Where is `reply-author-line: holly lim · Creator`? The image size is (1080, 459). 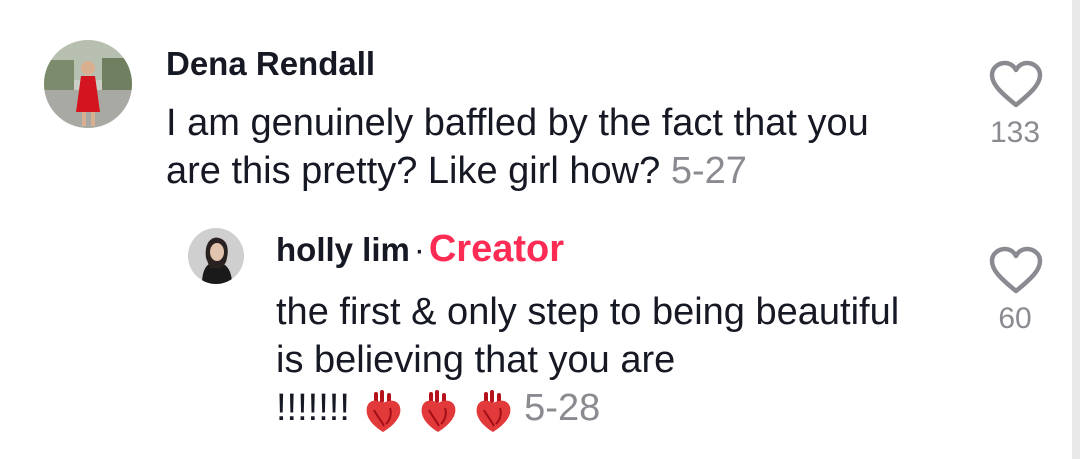 reply-author-line: holly lim · Creator is located at coordinates (420, 249).